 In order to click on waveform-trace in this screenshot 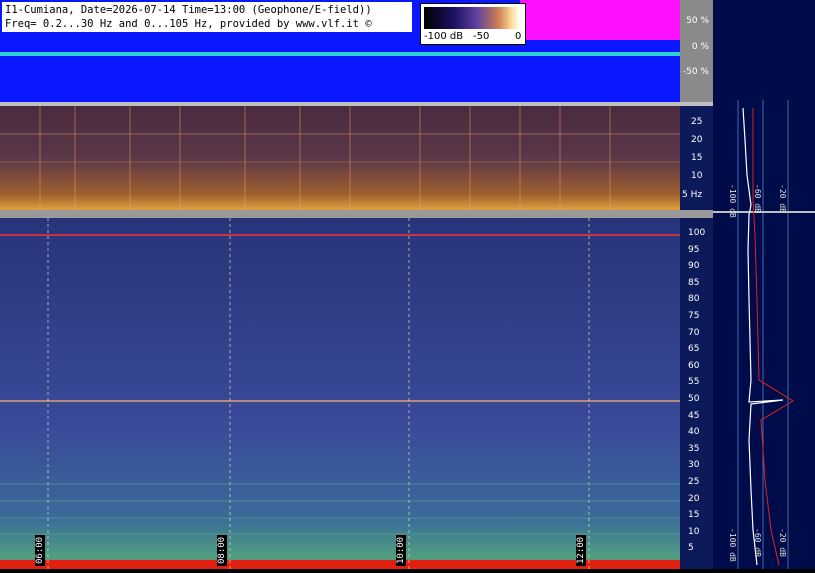, I will do `click(340, 54)`.